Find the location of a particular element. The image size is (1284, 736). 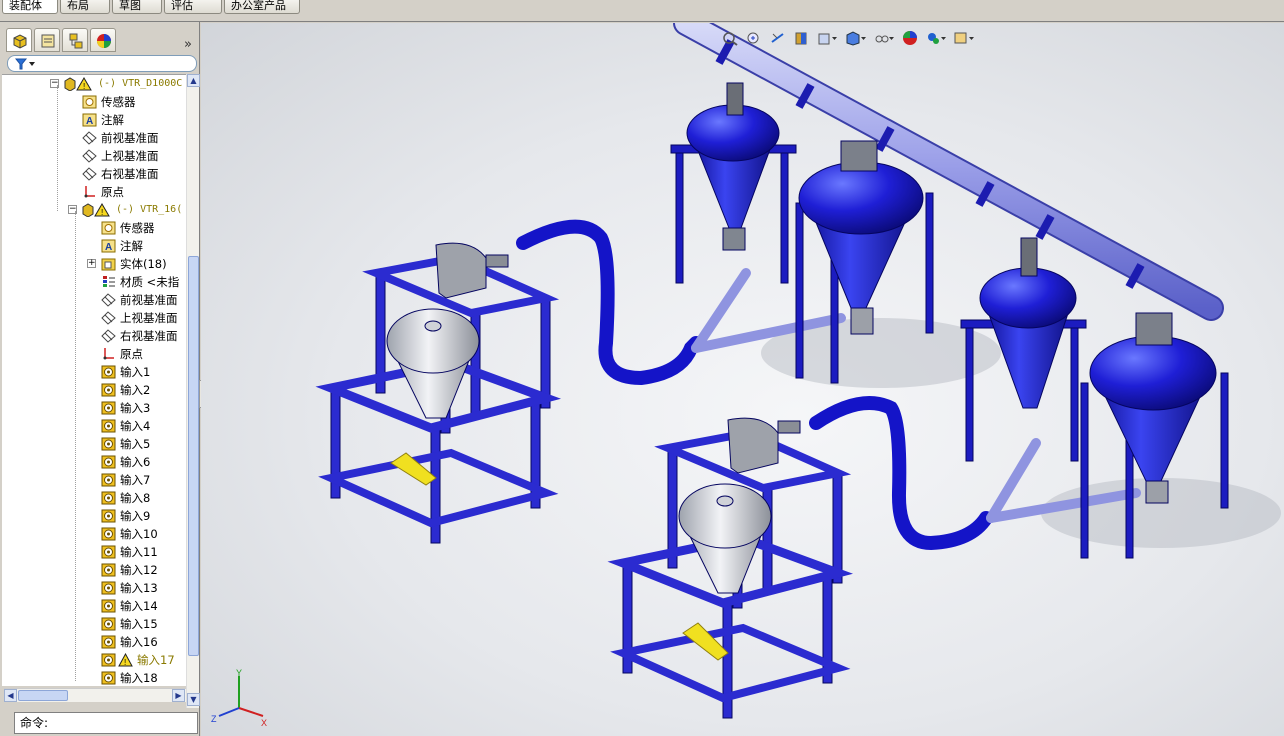

scroll-left-icon: ◀ is located at coordinates (10, 695).